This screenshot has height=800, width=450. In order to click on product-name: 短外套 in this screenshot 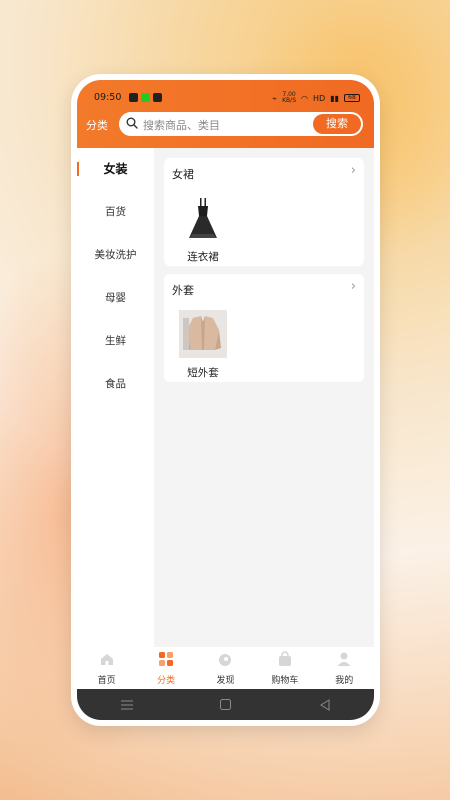, I will do `click(203, 373)`.